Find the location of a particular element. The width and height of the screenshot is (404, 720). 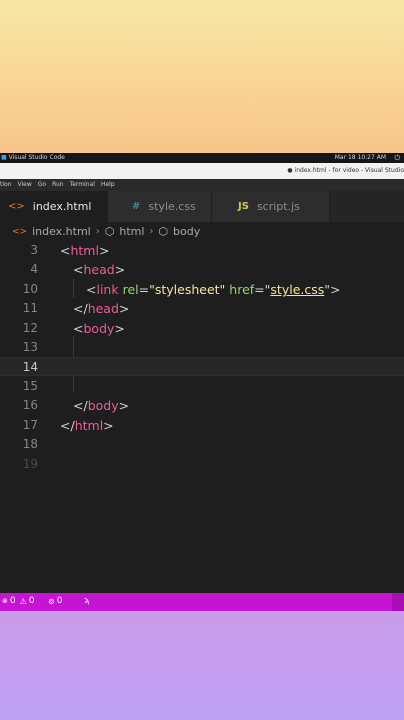

tab-label: script.js is located at coordinates (278, 206).